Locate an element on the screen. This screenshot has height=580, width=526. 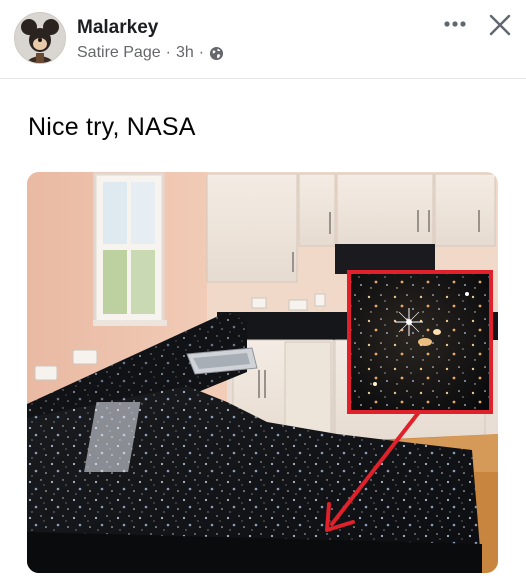
avatar is located at coordinates (40, 38).